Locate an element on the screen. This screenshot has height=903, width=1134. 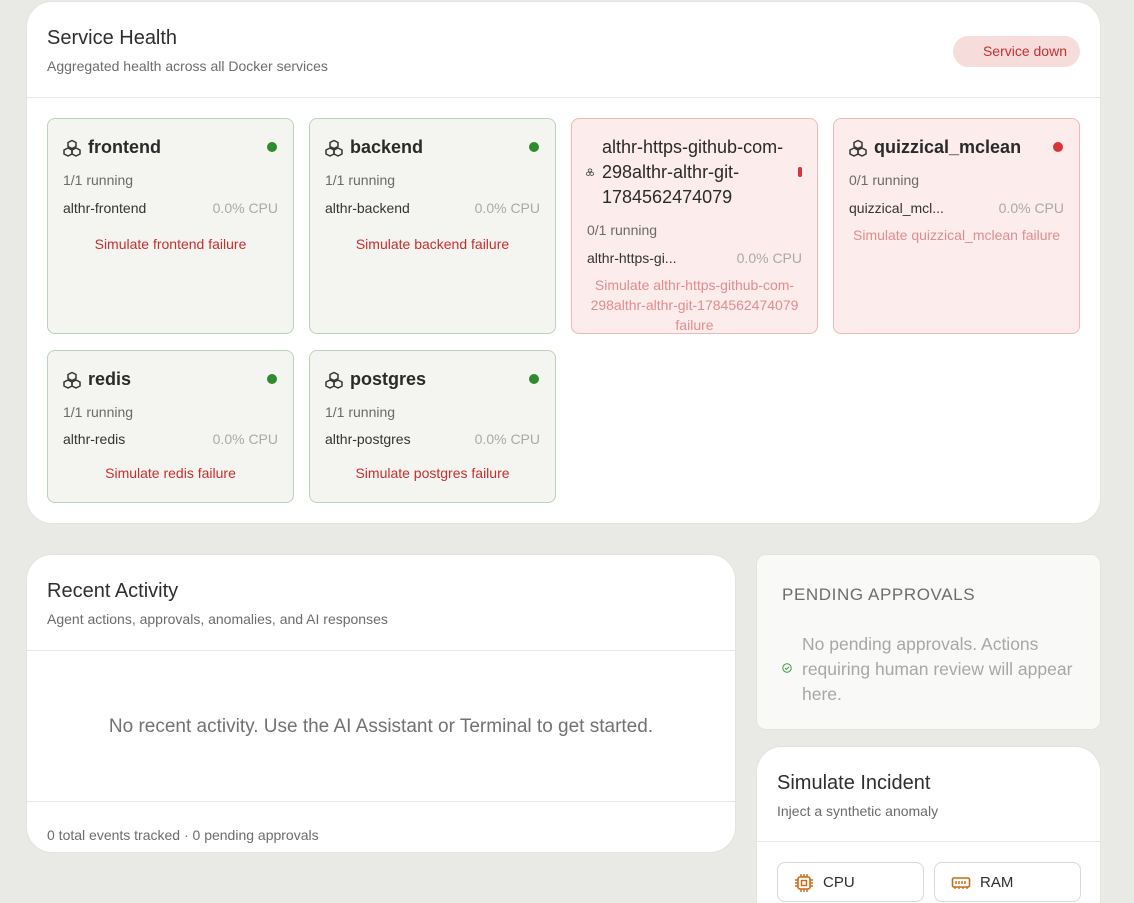
simulate-cpu-label: CPU is located at coordinates (839, 882).